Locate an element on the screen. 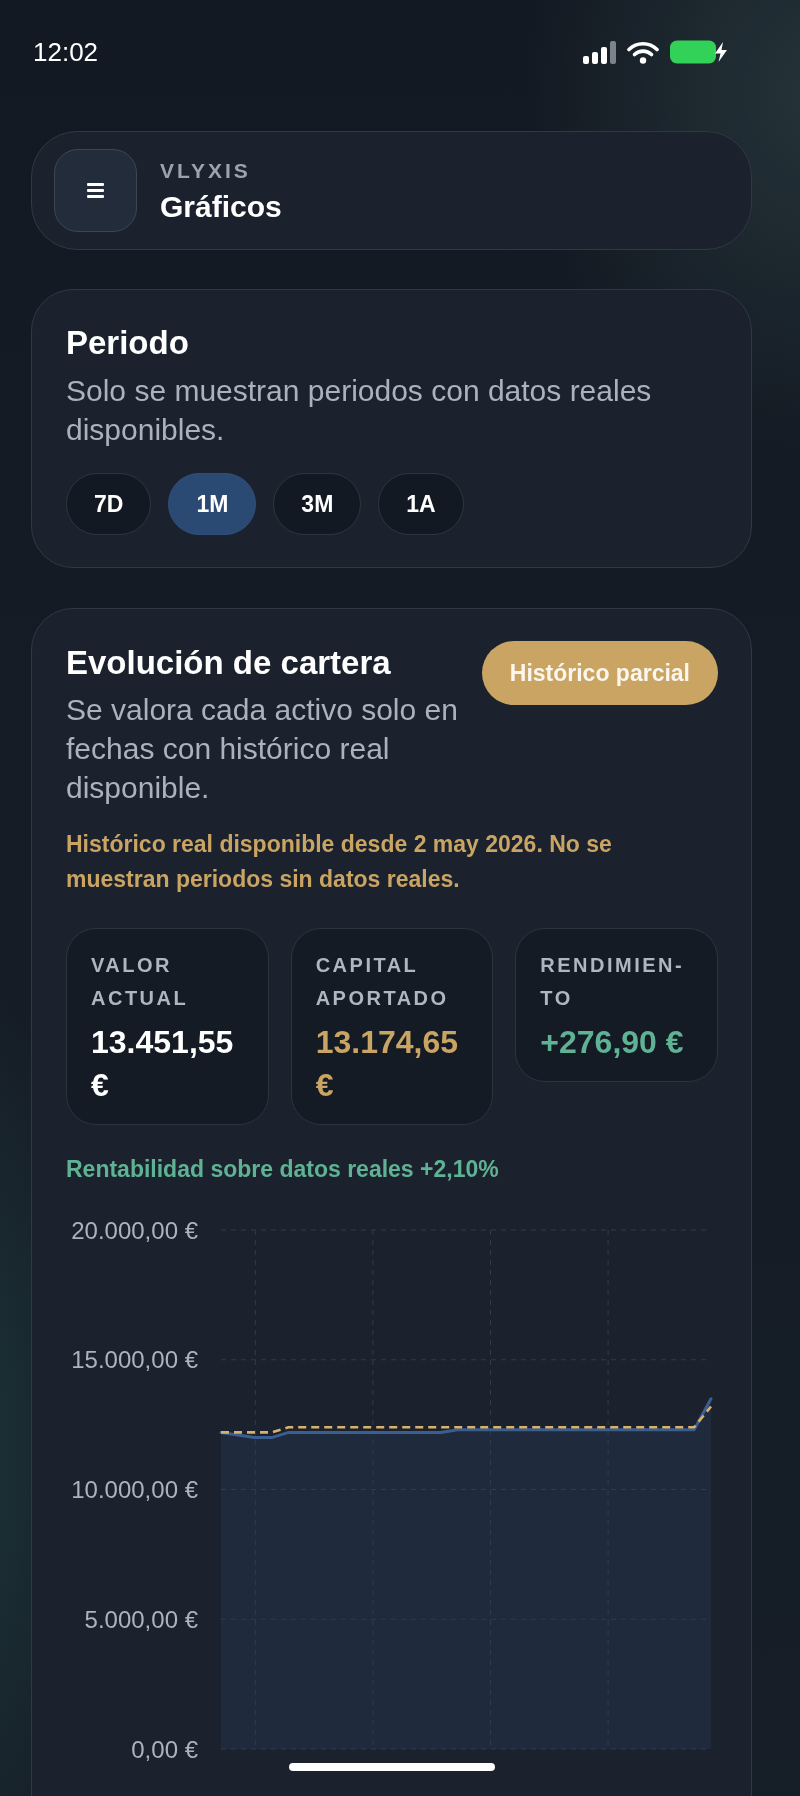  stat-label: RENDIMIEN-TO is located at coordinates (613, 982).